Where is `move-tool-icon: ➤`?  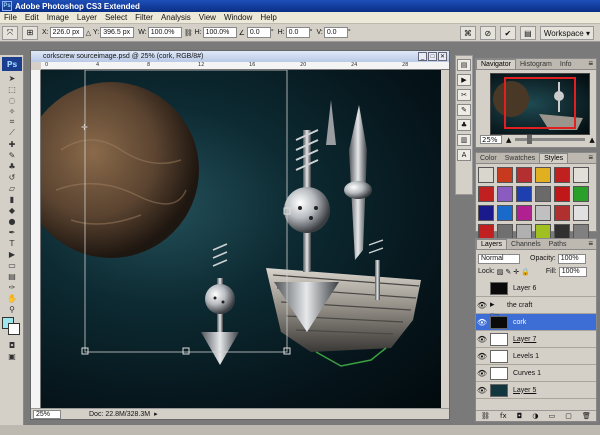
move-tool-icon: ➤ is located at coordinates (12, 78).